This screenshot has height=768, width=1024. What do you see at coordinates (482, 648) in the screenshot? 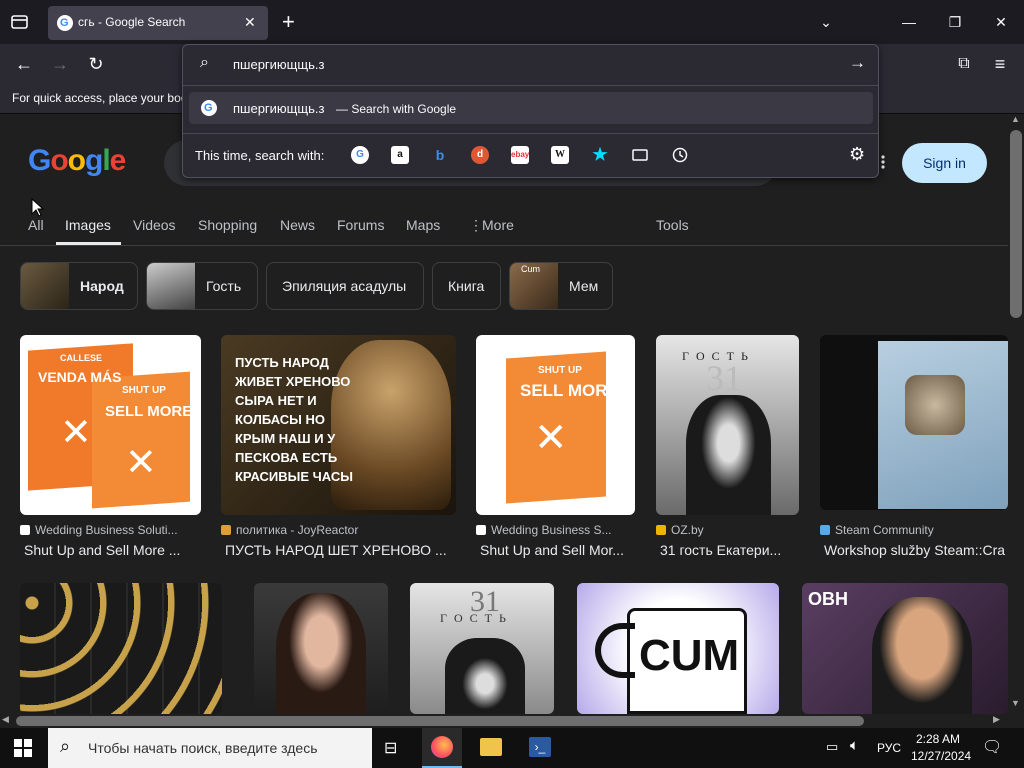
I see `image-result-8: 31 Г О С Т Ь` at bounding box center [482, 648].